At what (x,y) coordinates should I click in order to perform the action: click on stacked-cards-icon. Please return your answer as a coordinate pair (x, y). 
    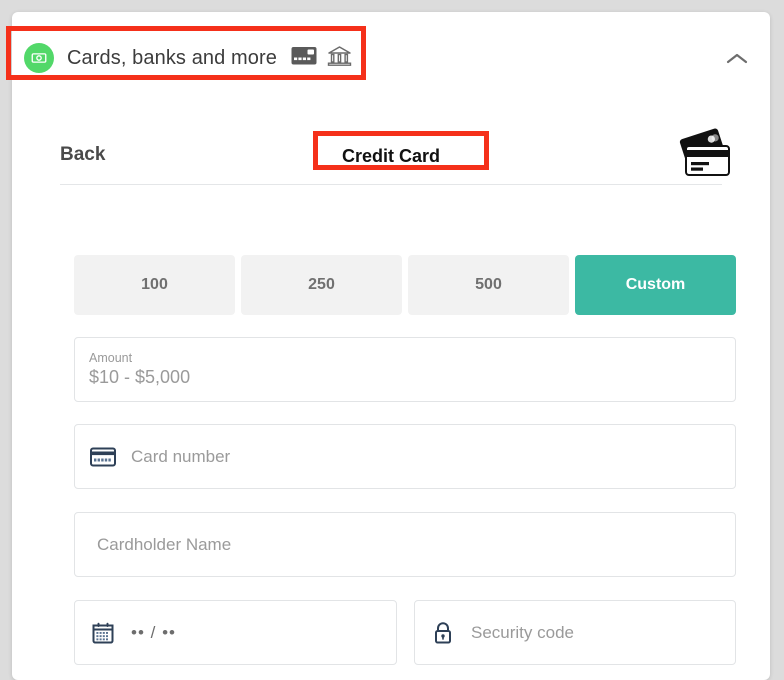
    Looking at the image, I should click on (704, 155).